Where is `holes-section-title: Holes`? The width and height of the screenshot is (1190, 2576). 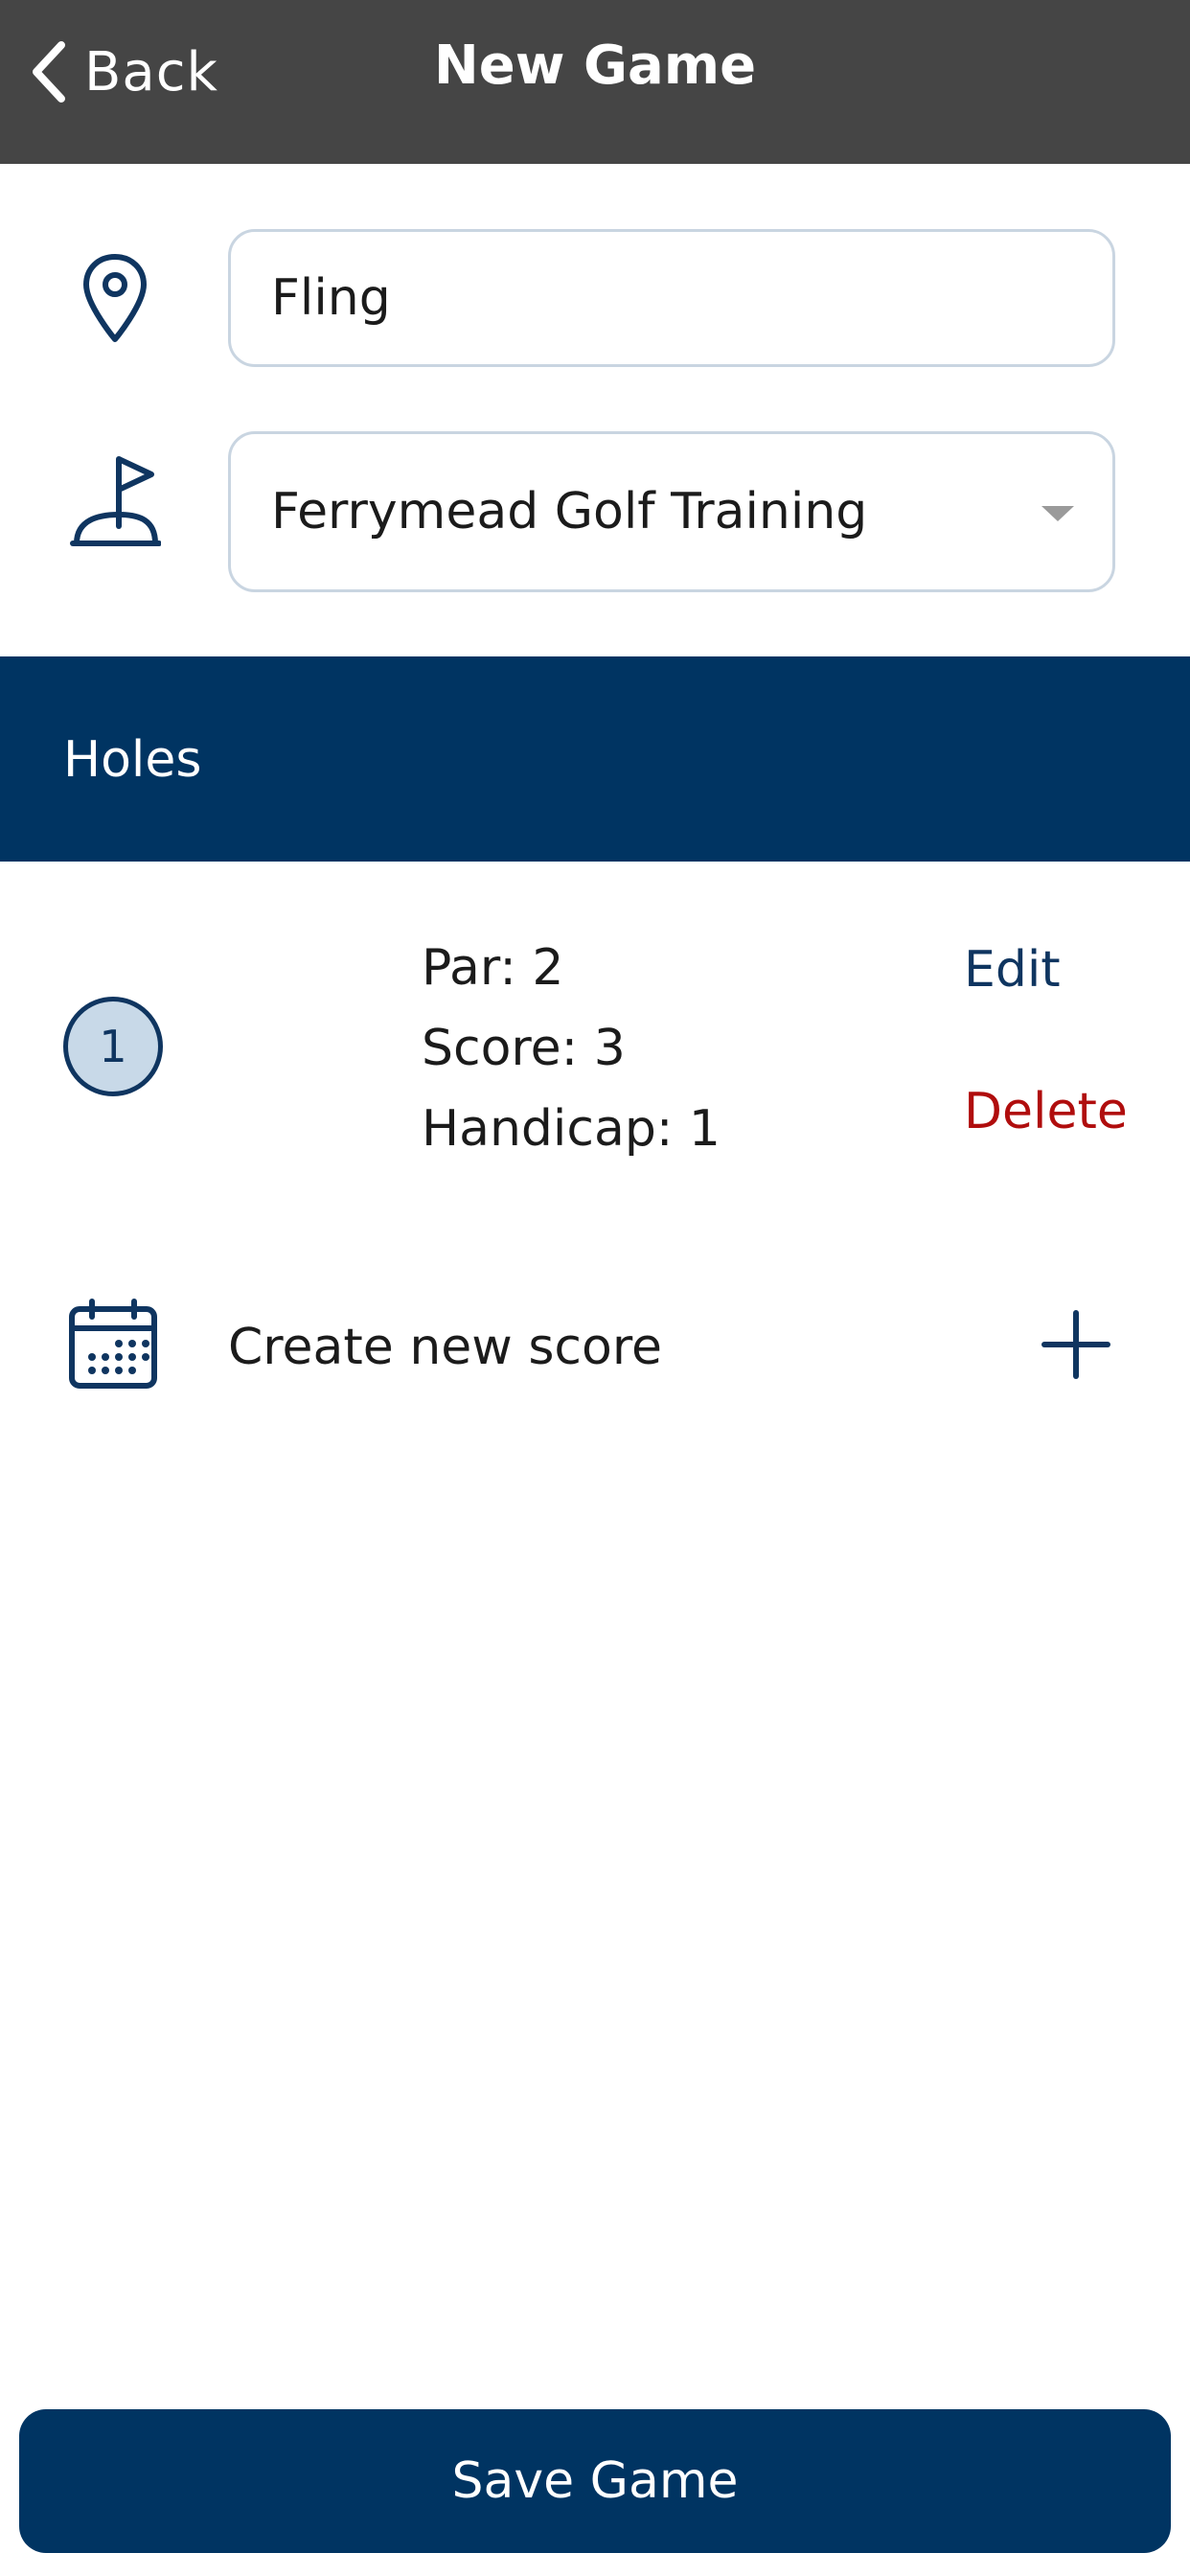 holes-section-title: Holes is located at coordinates (132, 760).